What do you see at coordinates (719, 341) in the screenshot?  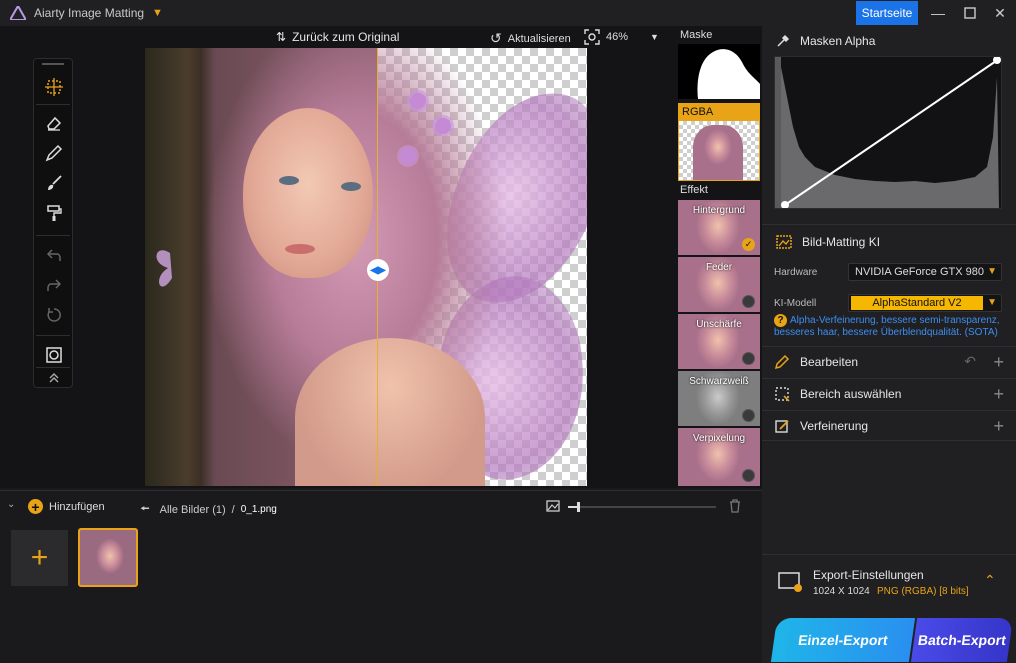 I see `effect-blur: Unschärfe` at bounding box center [719, 341].